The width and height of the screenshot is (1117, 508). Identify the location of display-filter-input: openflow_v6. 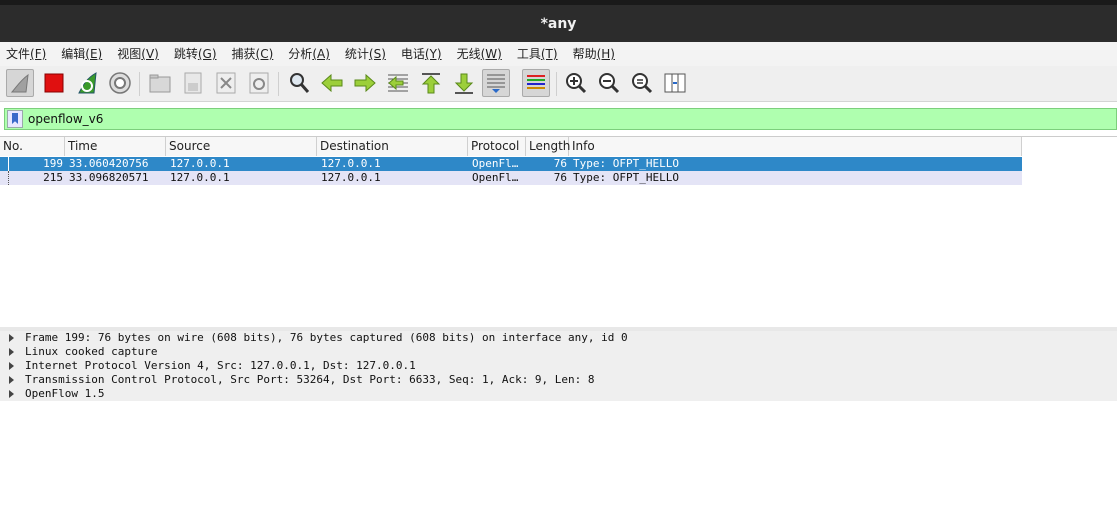
(65, 119).